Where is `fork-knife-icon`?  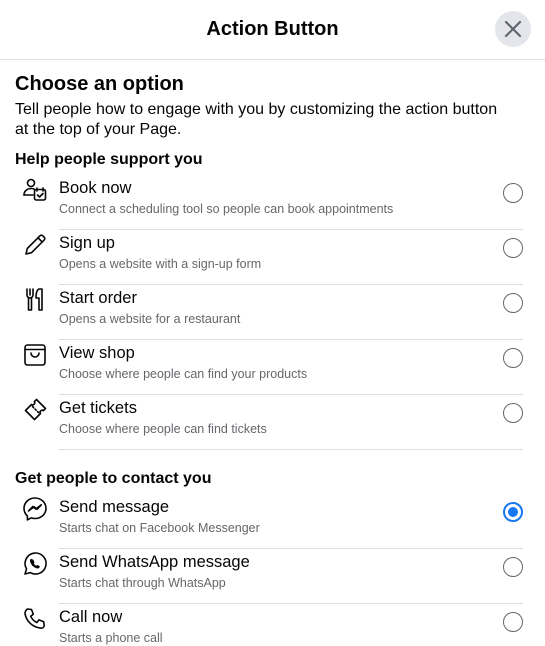 fork-knife-icon is located at coordinates (35, 300).